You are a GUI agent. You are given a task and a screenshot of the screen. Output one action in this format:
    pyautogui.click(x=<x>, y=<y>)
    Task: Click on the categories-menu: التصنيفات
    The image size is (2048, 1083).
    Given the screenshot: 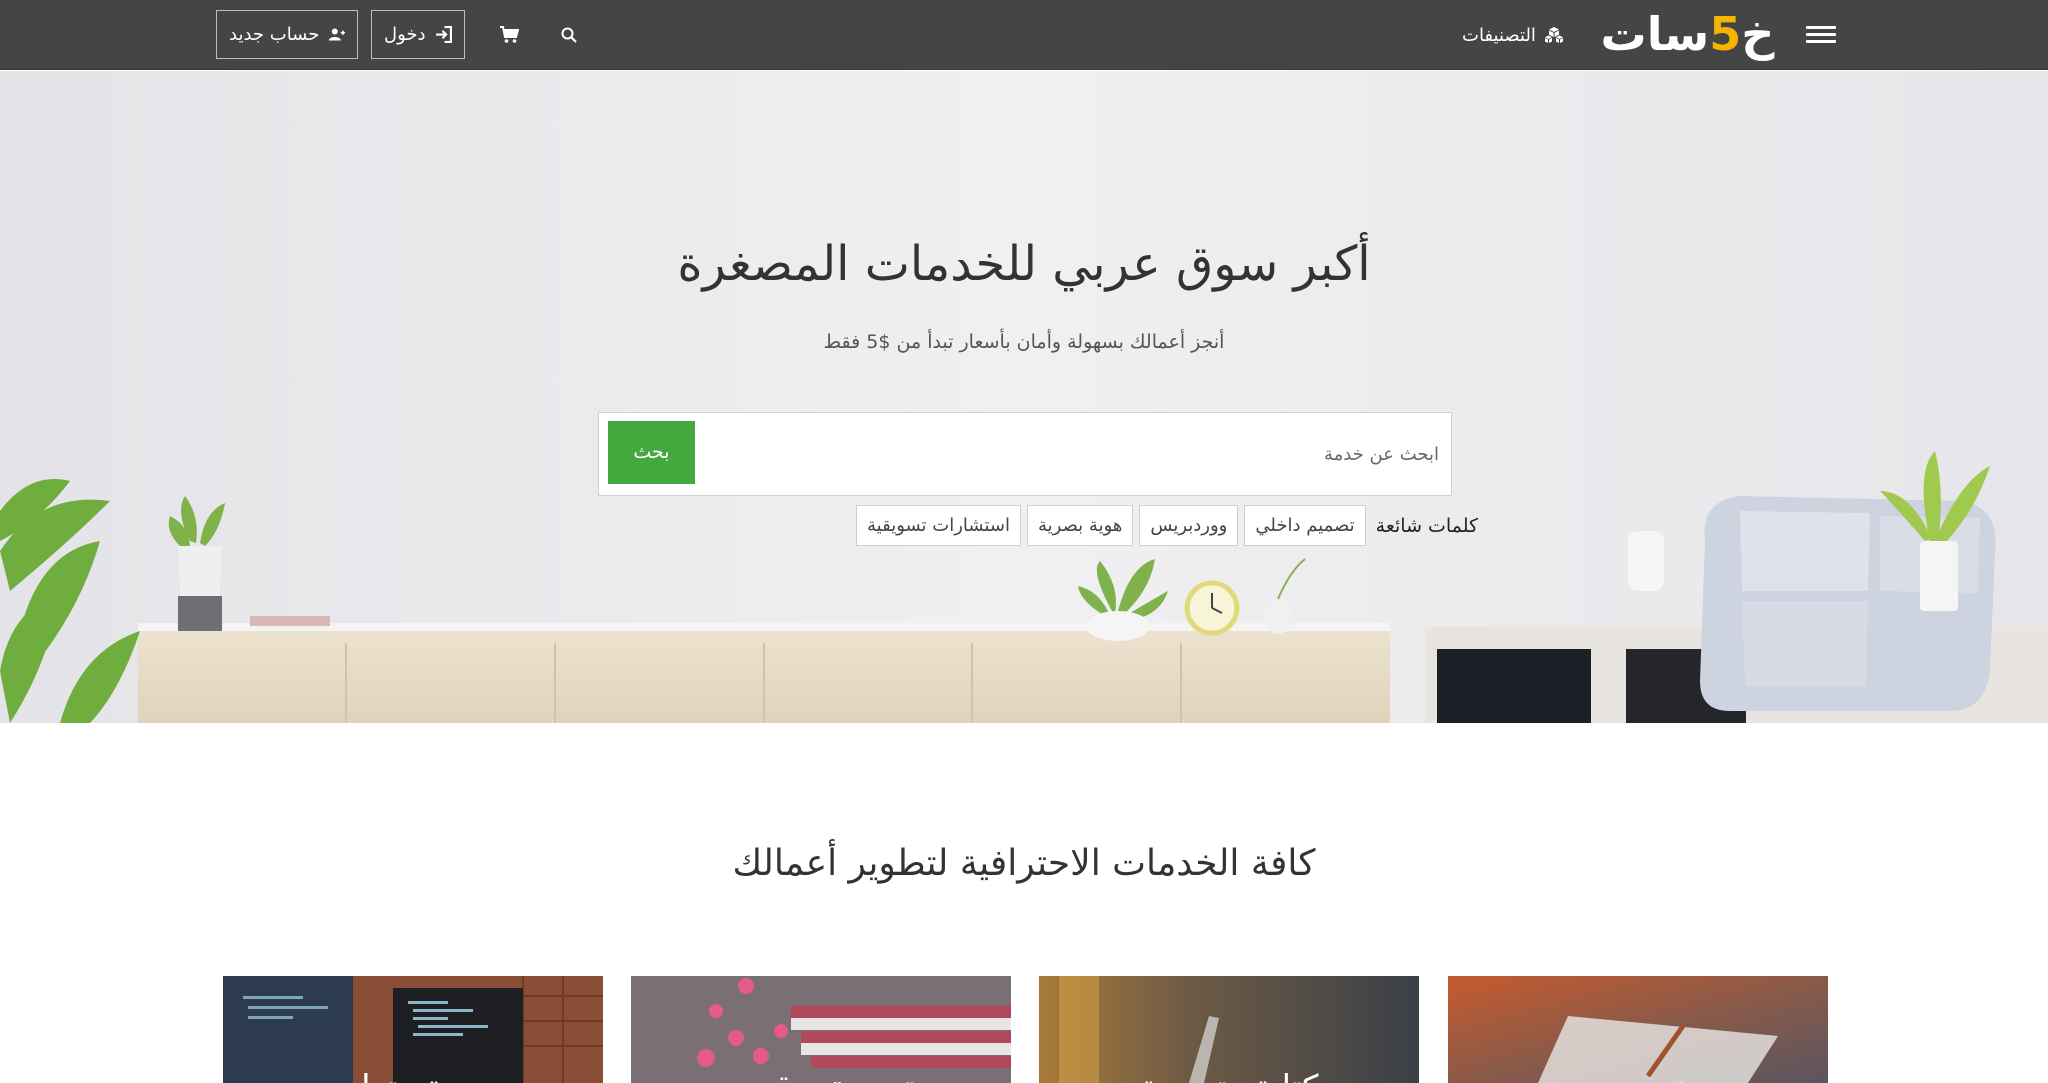 What is the action you would take?
    pyautogui.click(x=1513, y=35)
    